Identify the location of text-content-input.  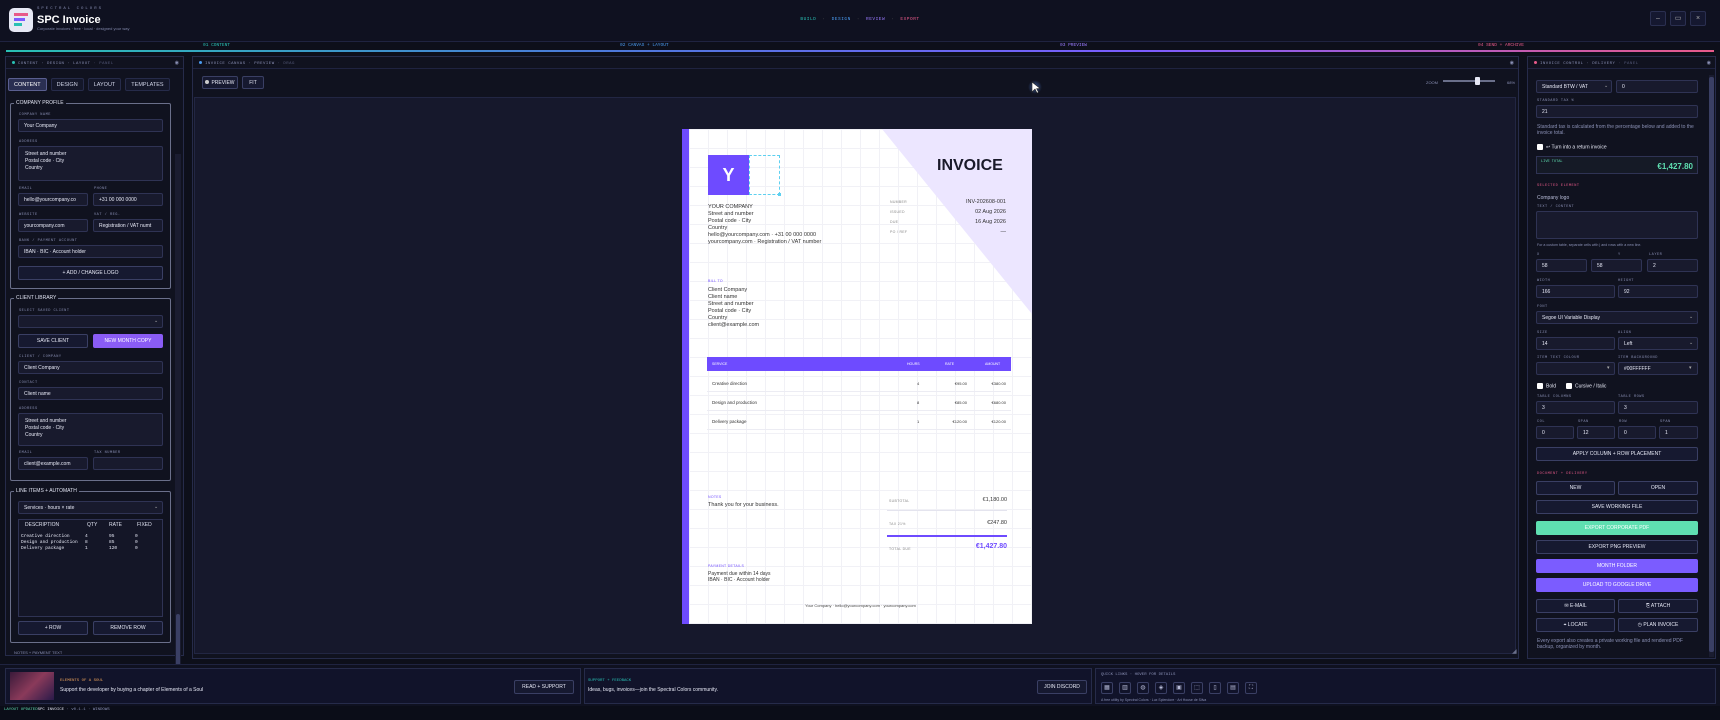
(1617, 225).